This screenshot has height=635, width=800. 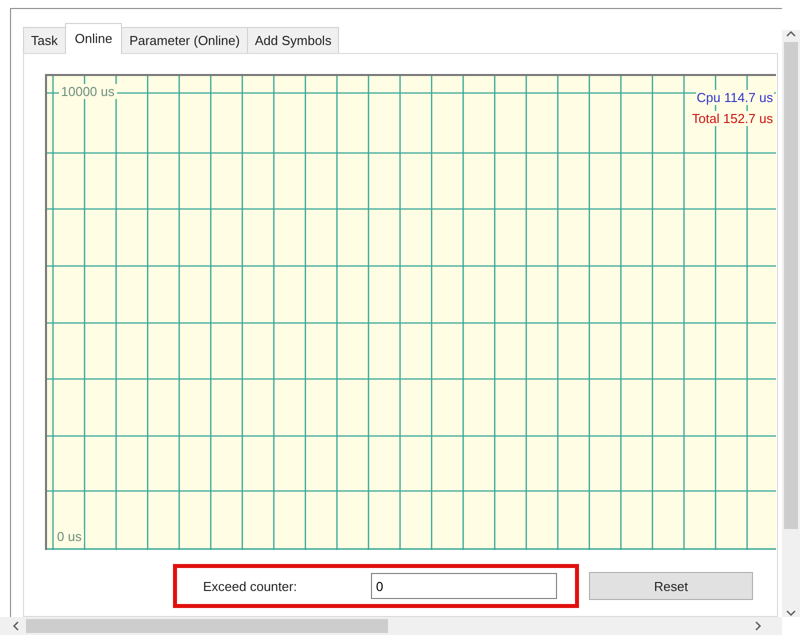 What do you see at coordinates (184, 40) in the screenshot?
I see `tab: Parameter (Online)` at bounding box center [184, 40].